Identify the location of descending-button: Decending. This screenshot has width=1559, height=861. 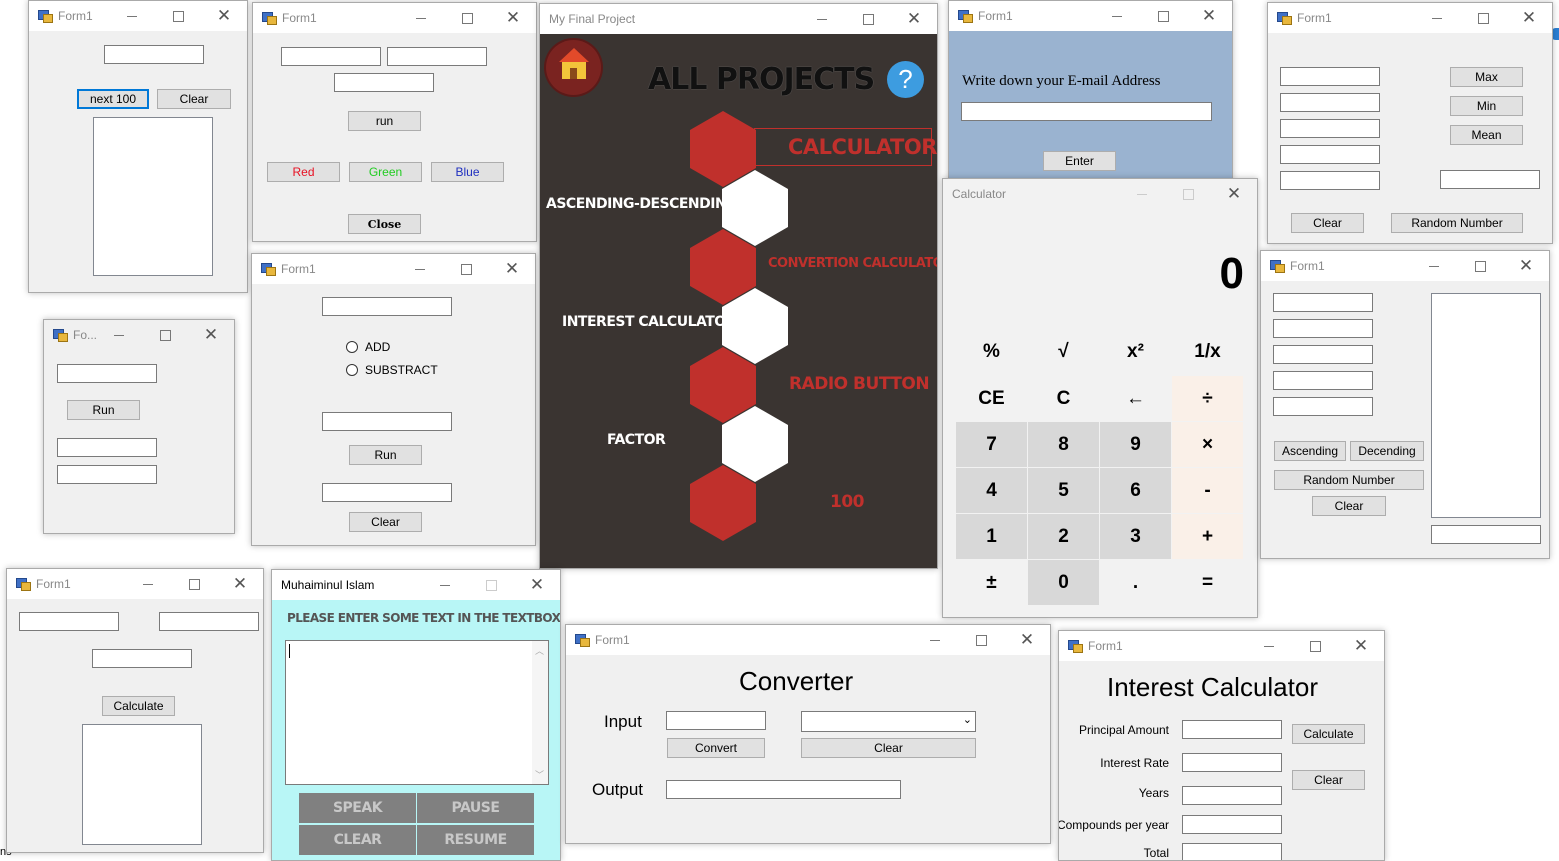
(1387, 451).